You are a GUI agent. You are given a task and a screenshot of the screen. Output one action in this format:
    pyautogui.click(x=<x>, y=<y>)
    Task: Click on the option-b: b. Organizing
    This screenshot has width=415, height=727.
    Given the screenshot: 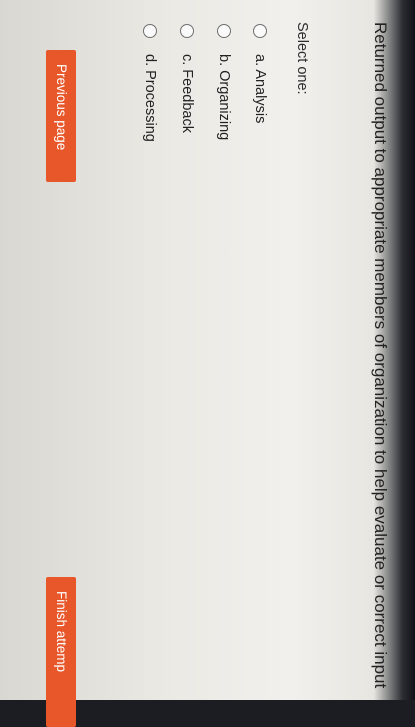 What is the action you would take?
    pyautogui.click(x=224, y=82)
    